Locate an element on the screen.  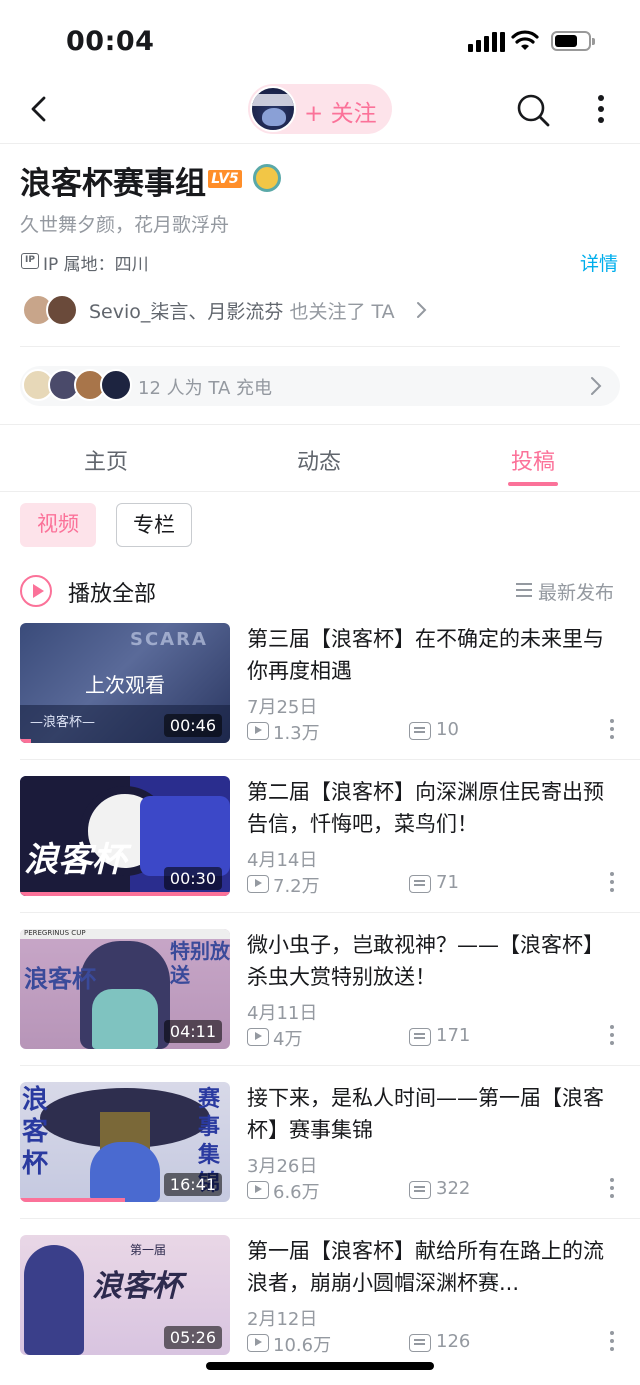
video-duration: 05:26 is located at coordinates (192, 1337).